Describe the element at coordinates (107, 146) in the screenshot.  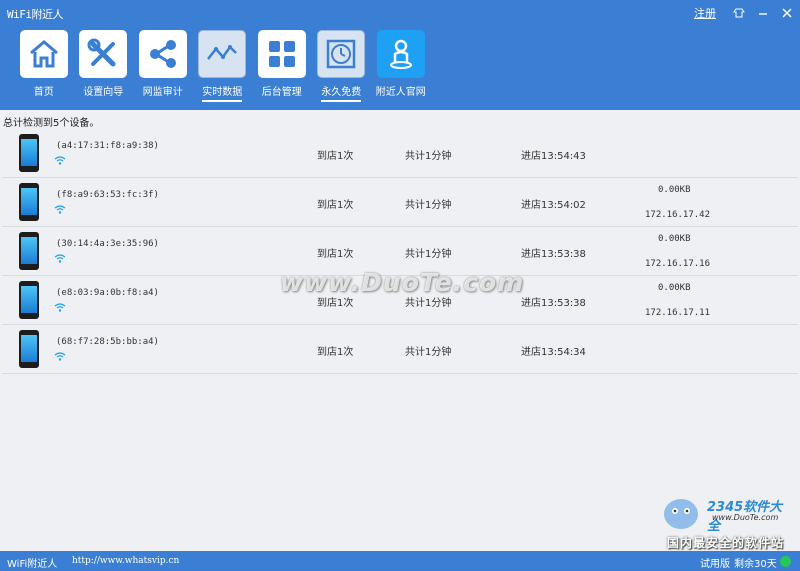
I see `device-mac: (a4:17:31:f8:a9:38)` at that location.